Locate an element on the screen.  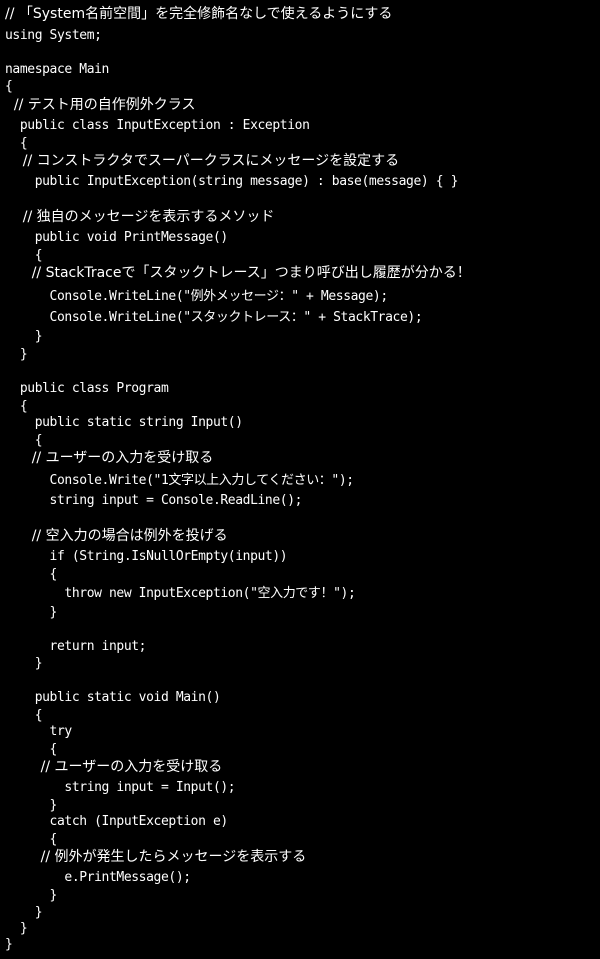
code-line: public class Program is located at coordinates (87, 388).